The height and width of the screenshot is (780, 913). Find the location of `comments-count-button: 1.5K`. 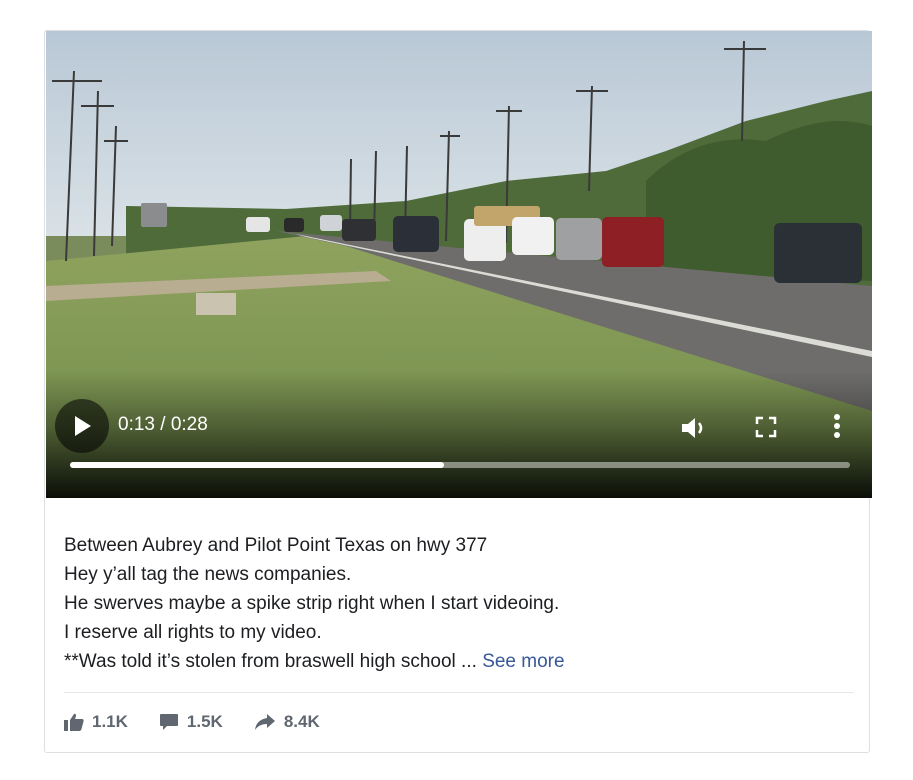

comments-count-button: 1.5K is located at coordinates (191, 722).